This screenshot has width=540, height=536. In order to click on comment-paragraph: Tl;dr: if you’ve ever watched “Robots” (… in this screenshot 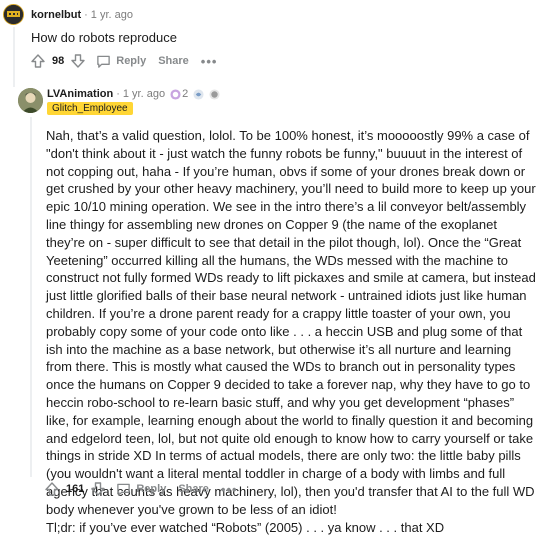, I will do `click(245, 527)`.